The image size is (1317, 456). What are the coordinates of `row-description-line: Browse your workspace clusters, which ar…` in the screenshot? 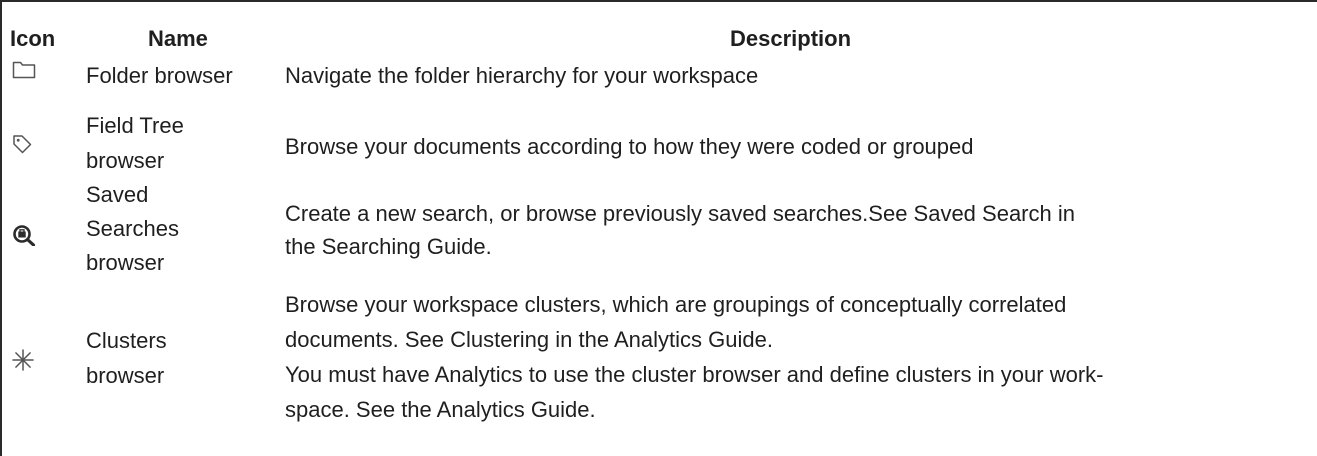 It's located at (676, 304).